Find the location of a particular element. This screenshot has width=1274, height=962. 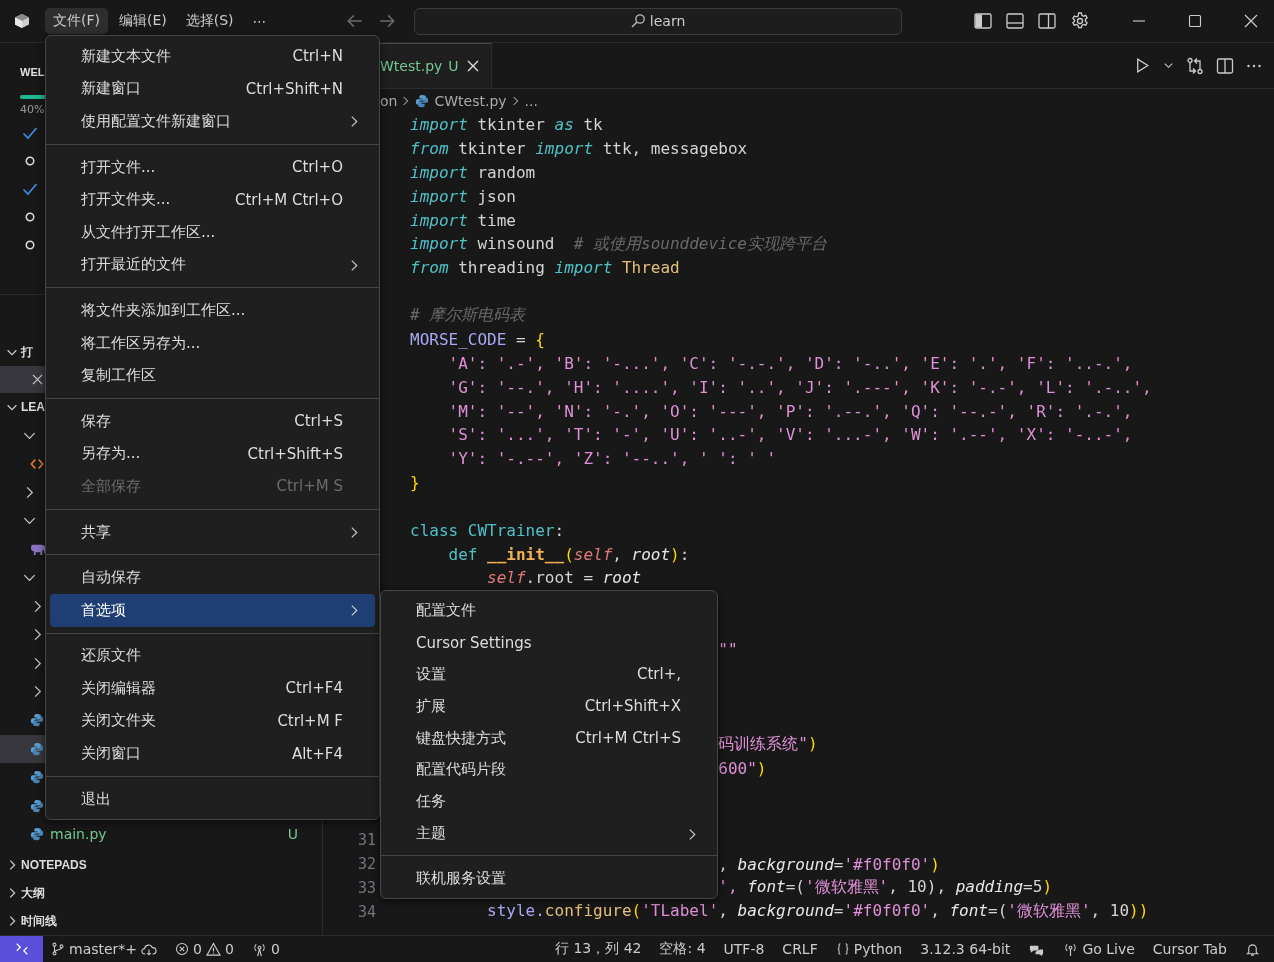

code-line: class CWTrainer: is located at coordinates (487, 530).